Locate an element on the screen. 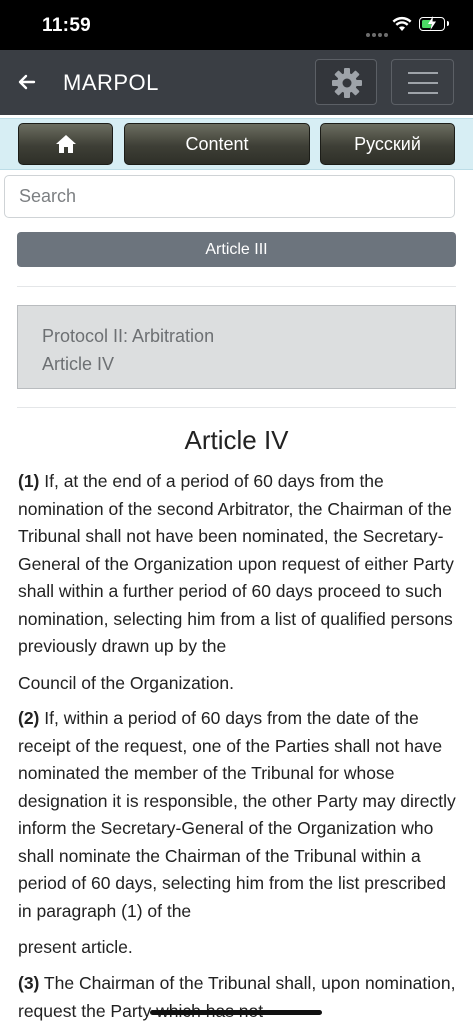  signal-icon is located at coordinates (378, 33).